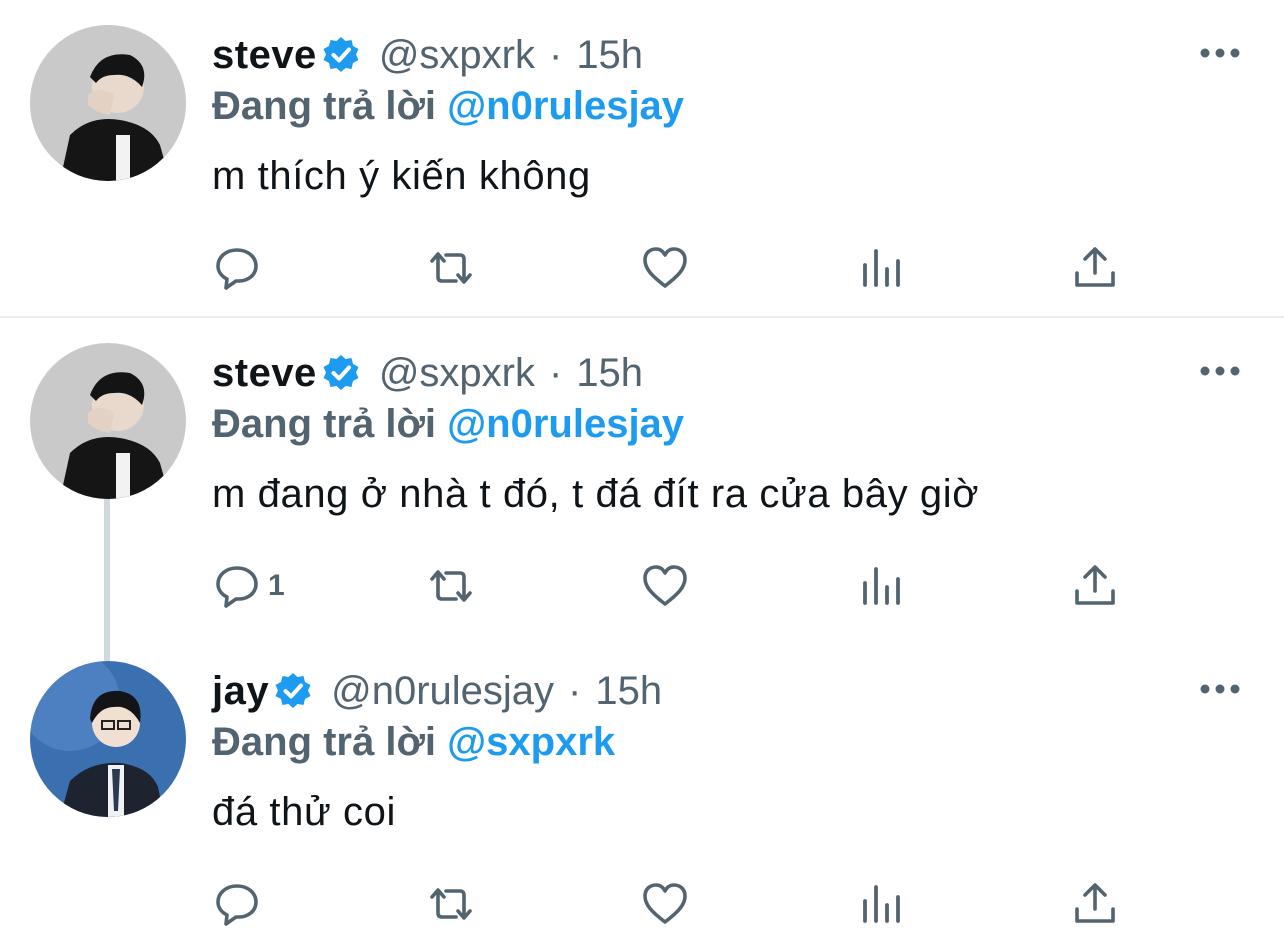 The height and width of the screenshot is (942, 1284). I want to click on tweet-actions: 1, so click(642, 586).